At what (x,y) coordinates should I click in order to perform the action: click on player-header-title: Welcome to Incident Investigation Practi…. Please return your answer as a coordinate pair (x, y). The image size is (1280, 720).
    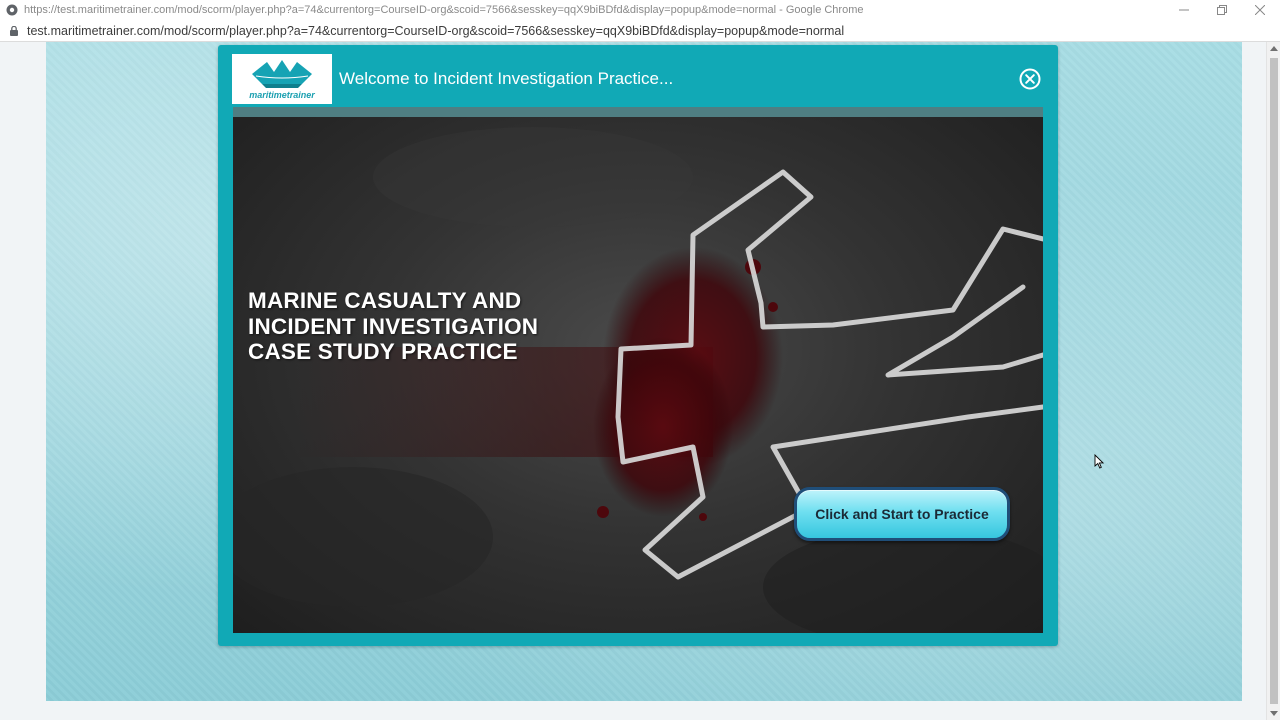
    Looking at the image, I should click on (506, 78).